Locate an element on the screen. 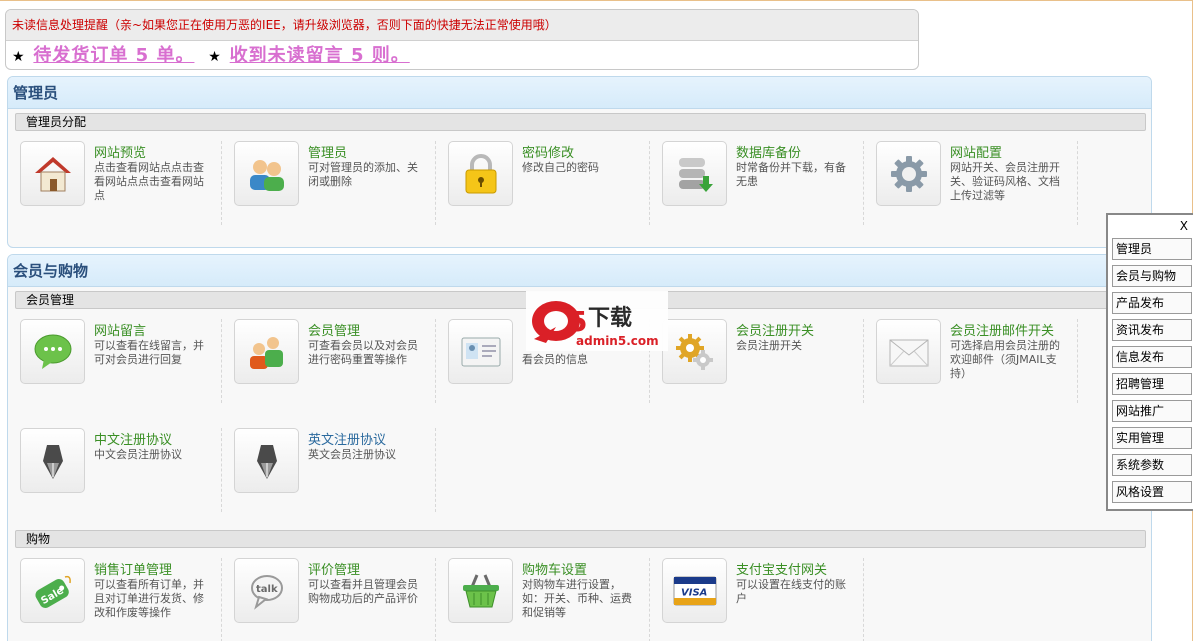 The height and width of the screenshot is (641, 1193). sale-tag-icon: Sale is located at coordinates (52, 590).